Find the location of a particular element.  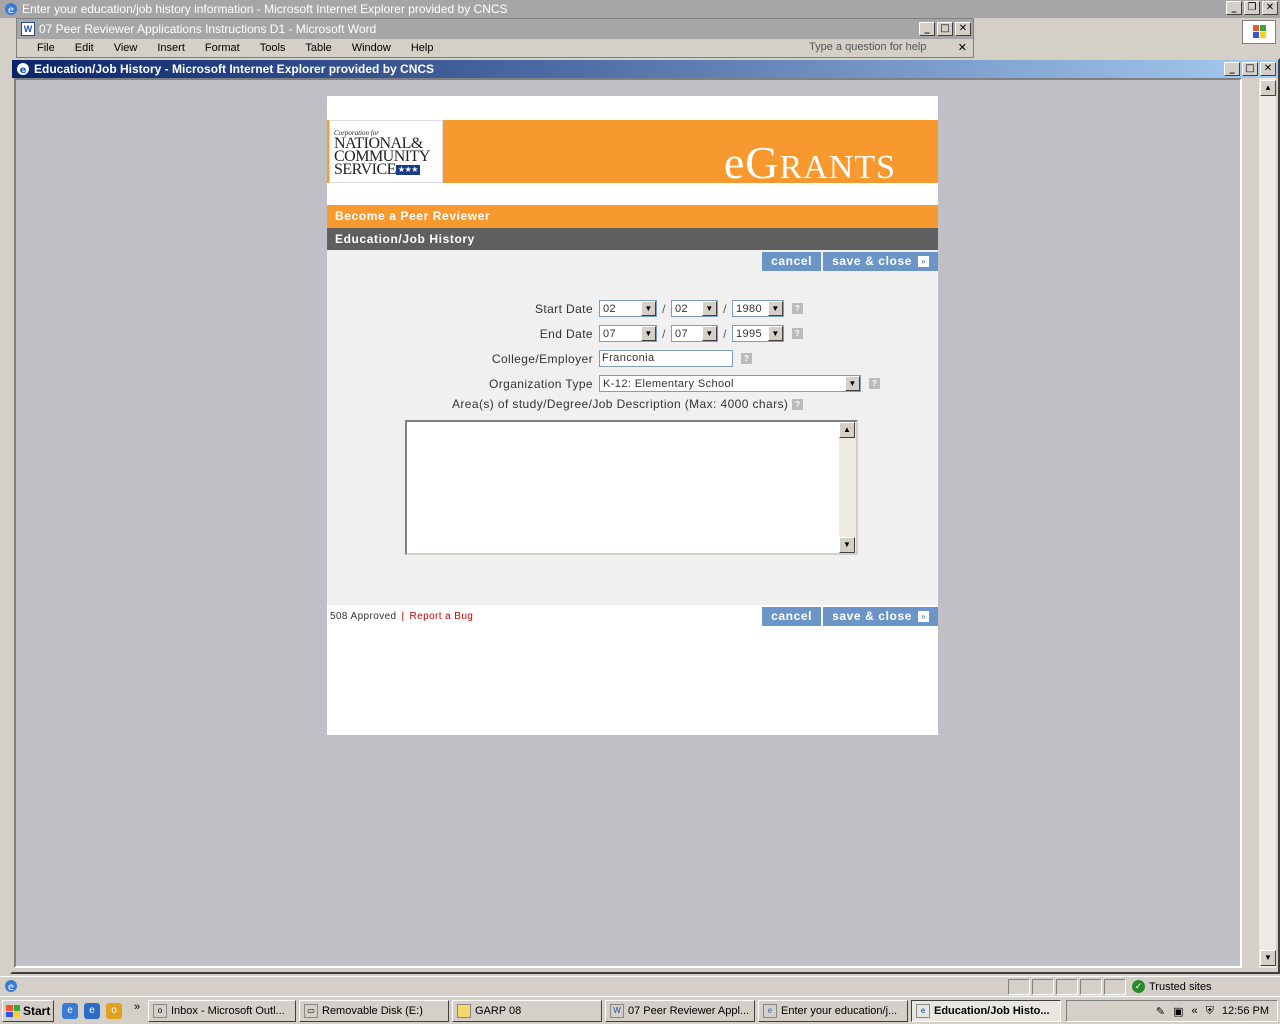

menu-file: File is located at coordinates (46, 48).